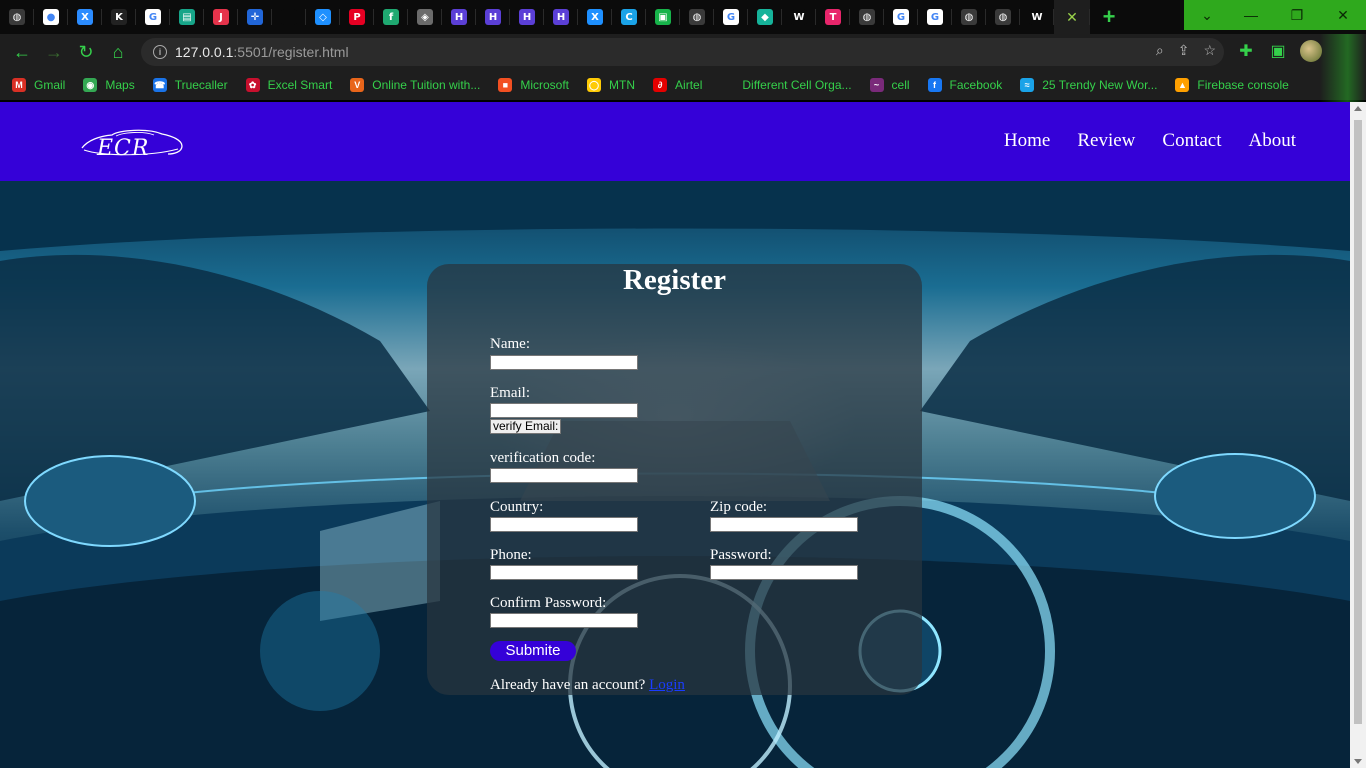 This screenshot has height=768, width=1366. Describe the element at coordinates (22, 52) in the screenshot. I see `back-icon: ←` at that location.